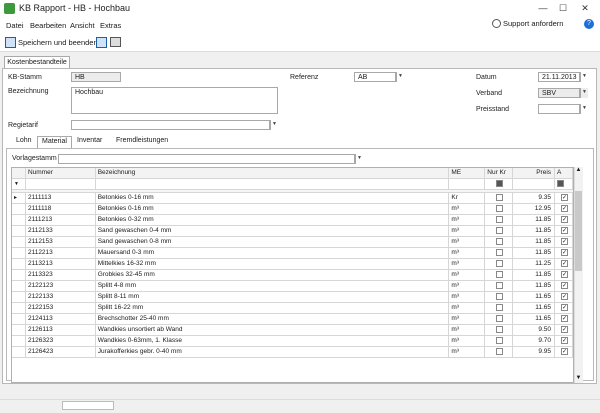 Image resolution: width=600 pixels, height=413 pixels. Describe the element at coordinates (496, 23) in the screenshot. I see `support-icon` at that location.